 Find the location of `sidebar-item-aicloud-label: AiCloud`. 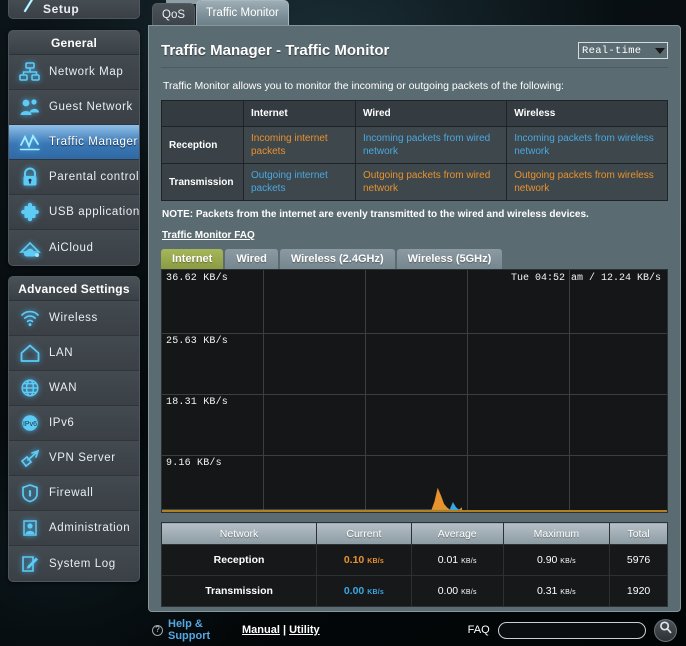

sidebar-item-aicloud-label: AiCloud is located at coordinates (71, 247).